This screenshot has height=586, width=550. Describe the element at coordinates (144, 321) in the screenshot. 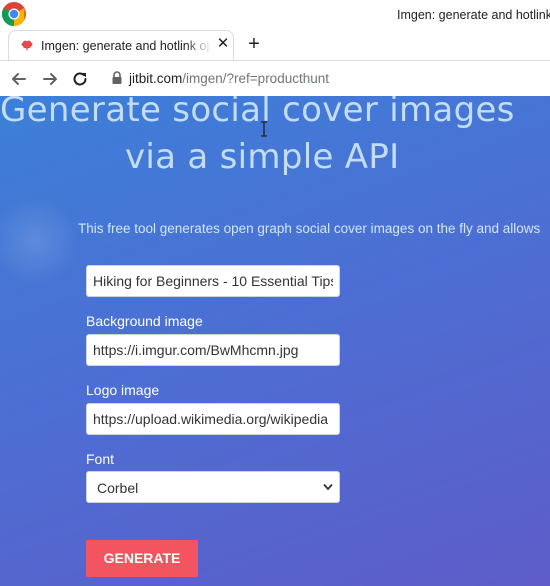

I see `background-image-label: Background image` at that location.